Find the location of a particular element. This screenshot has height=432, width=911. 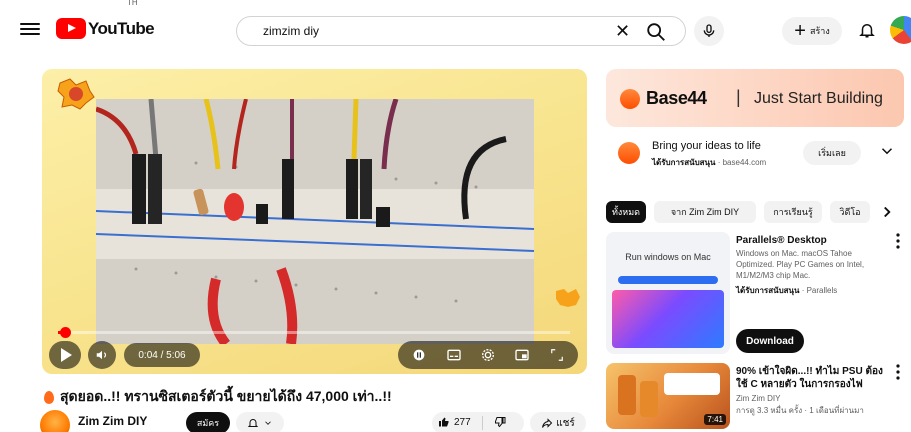

player-right-controls is located at coordinates (488, 355).